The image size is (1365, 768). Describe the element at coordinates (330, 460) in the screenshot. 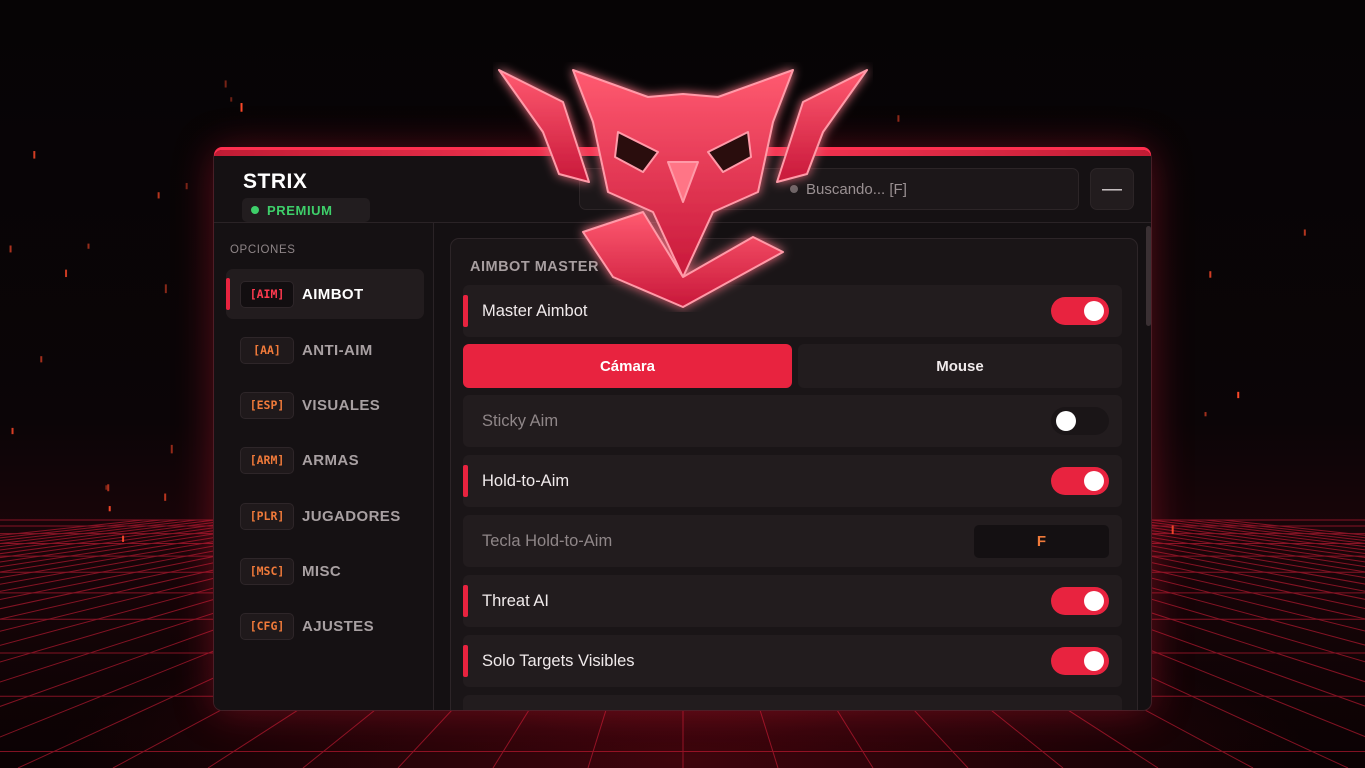

I see `nav-label: ARMAS` at that location.